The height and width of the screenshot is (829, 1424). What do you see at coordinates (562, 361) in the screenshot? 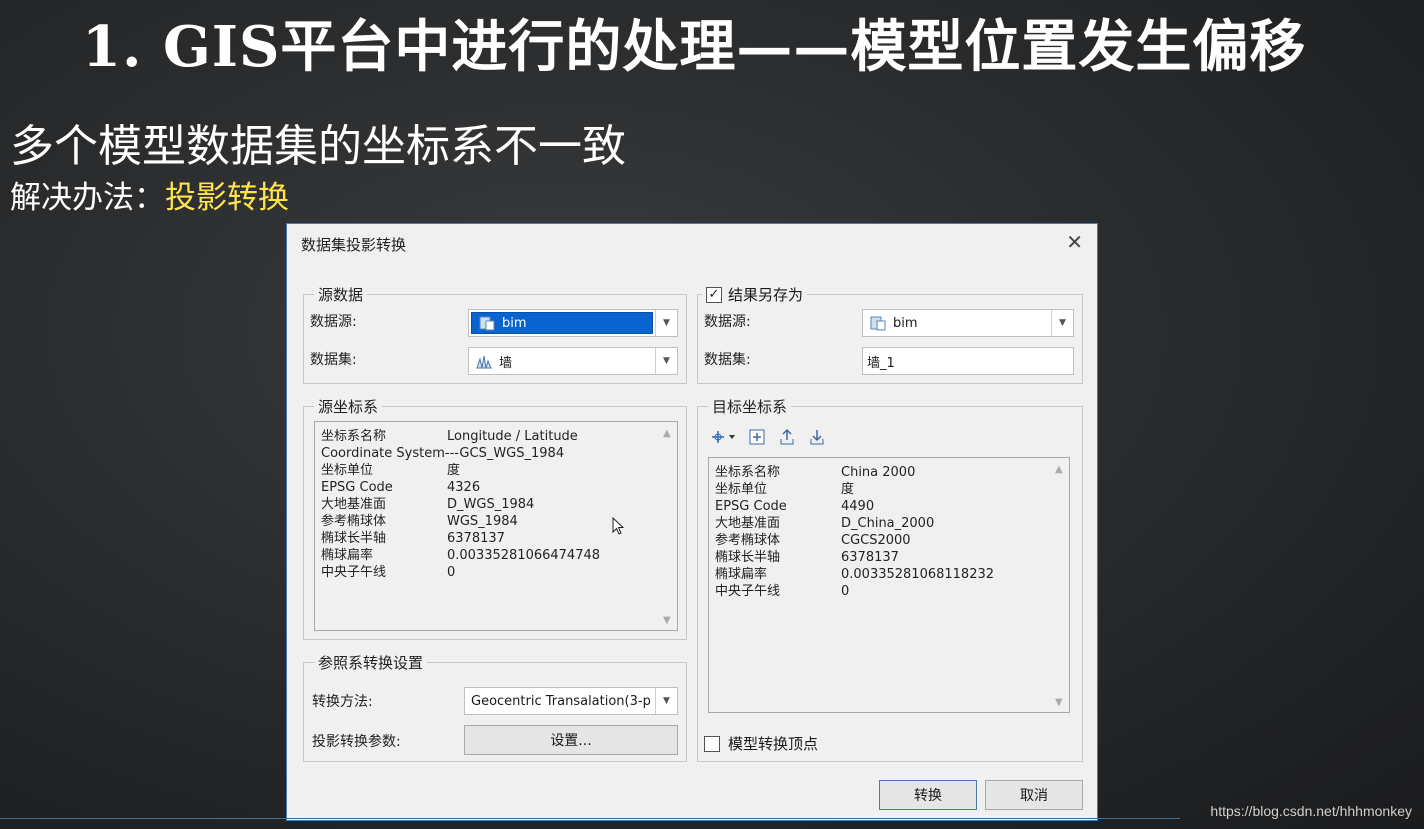
I see `source-dataset-value: 墙` at bounding box center [562, 361].